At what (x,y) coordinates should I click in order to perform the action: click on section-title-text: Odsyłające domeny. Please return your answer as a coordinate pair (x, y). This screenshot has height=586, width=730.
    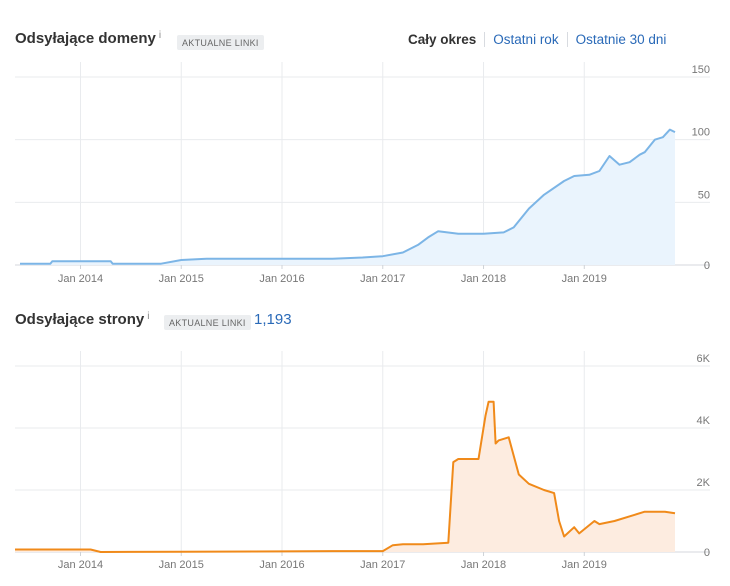
    Looking at the image, I should click on (85, 38).